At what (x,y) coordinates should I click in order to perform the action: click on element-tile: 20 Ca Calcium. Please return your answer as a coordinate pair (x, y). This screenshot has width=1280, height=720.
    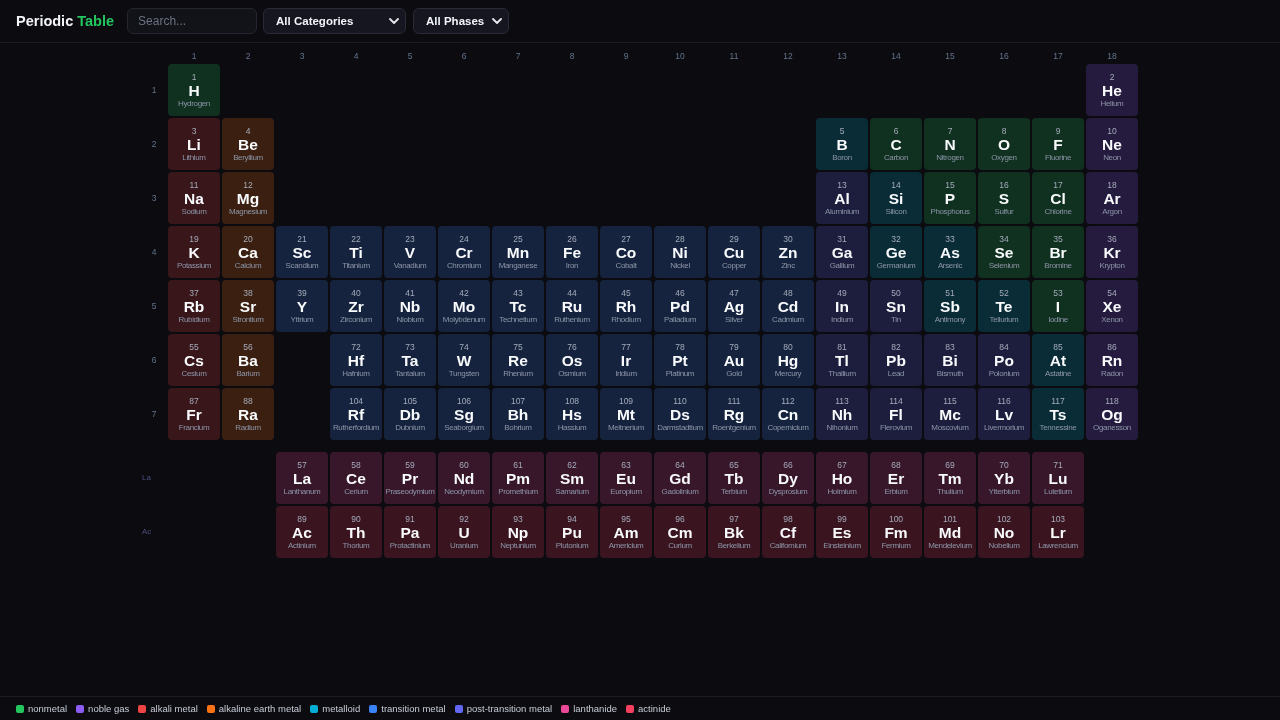
    Looking at the image, I should click on (248, 252).